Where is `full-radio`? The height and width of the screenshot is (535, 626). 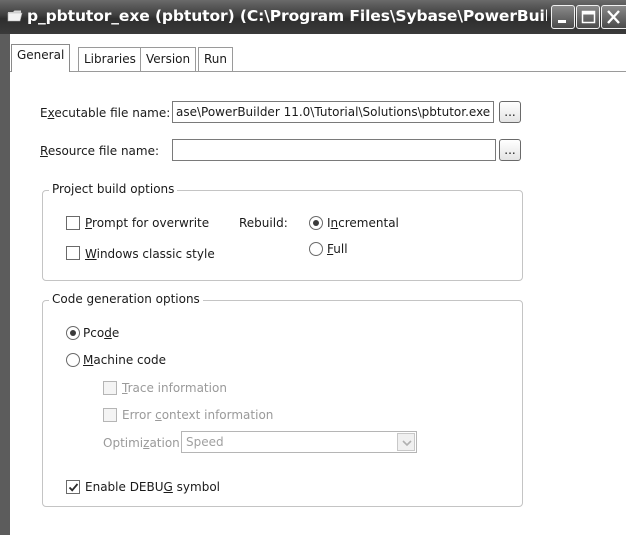
full-radio is located at coordinates (316, 249).